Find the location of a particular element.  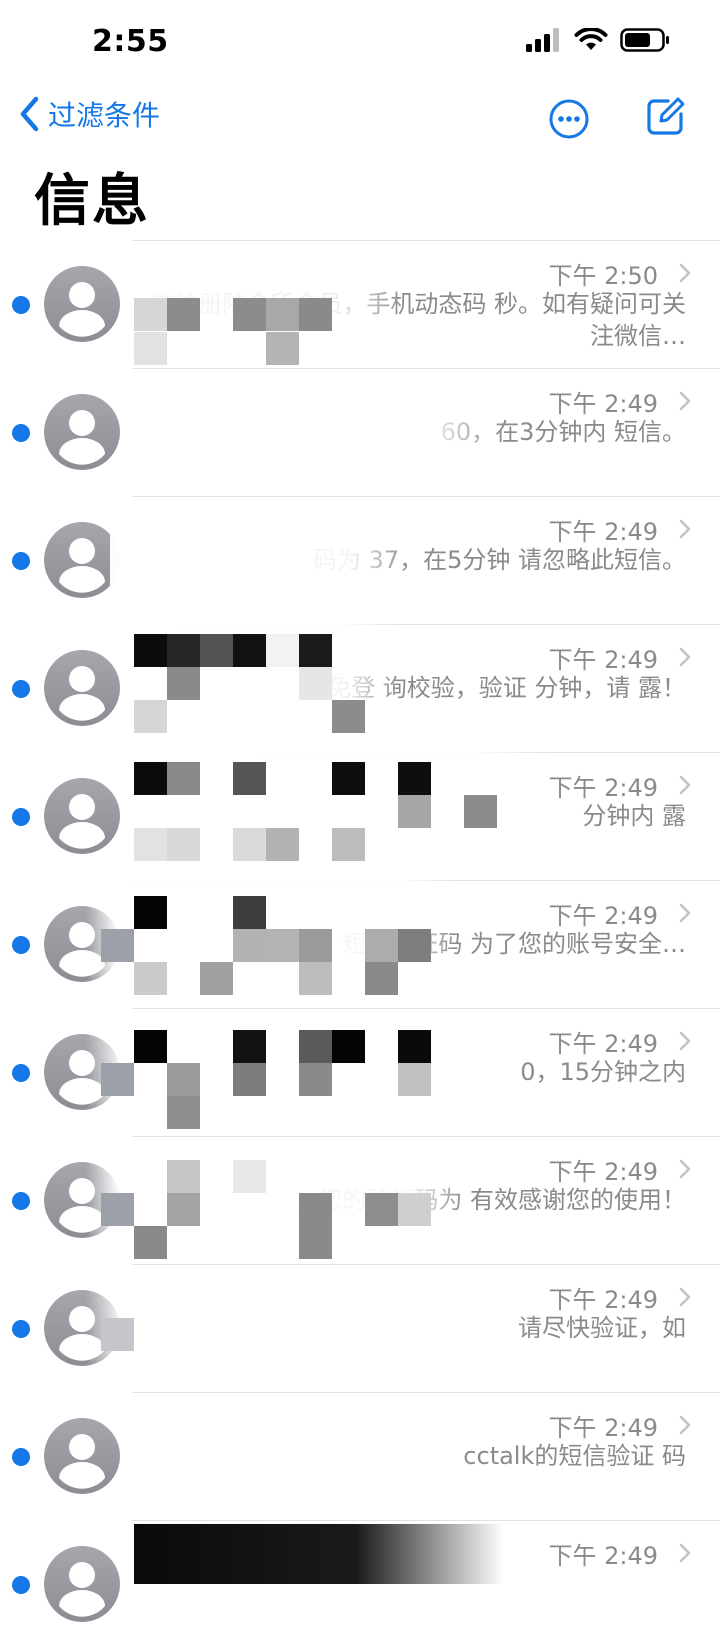

conversation-row: 下午 2:49 60，在3分钟内 短信。 is located at coordinates (360, 432).